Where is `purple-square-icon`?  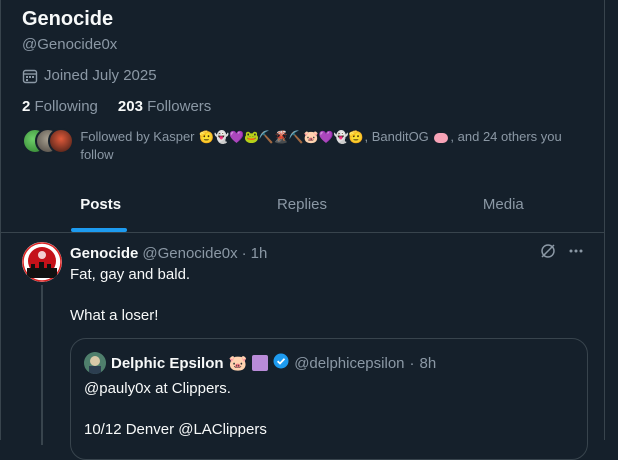
purple-square-icon is located at coordinates (260, 363).